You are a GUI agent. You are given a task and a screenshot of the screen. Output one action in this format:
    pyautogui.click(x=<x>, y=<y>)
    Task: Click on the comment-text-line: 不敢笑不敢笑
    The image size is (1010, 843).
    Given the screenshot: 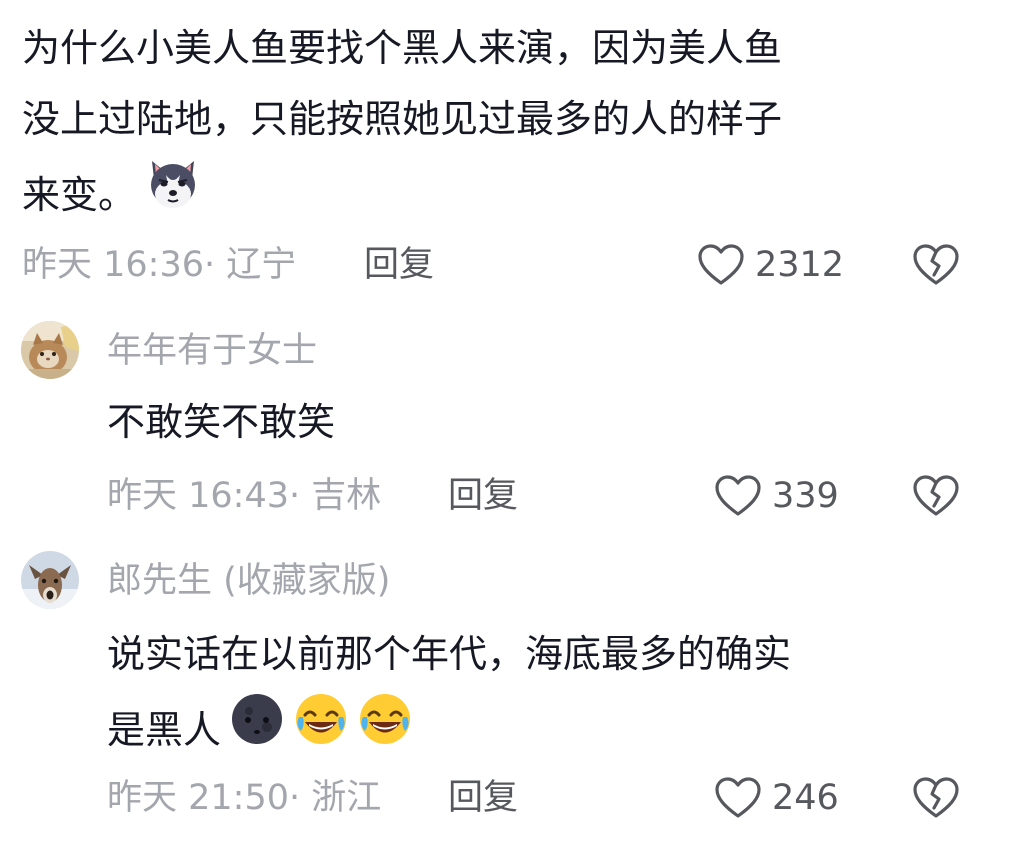 What is the action you would take?
    pyautogui.click(x=221, y=422)
    